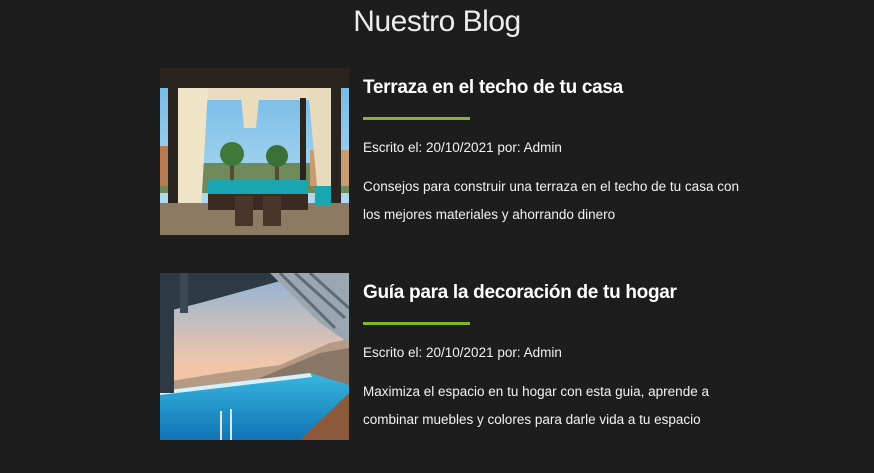  I want to click on post-title: Terraza en el techo de tu casa, so click(553, 88).